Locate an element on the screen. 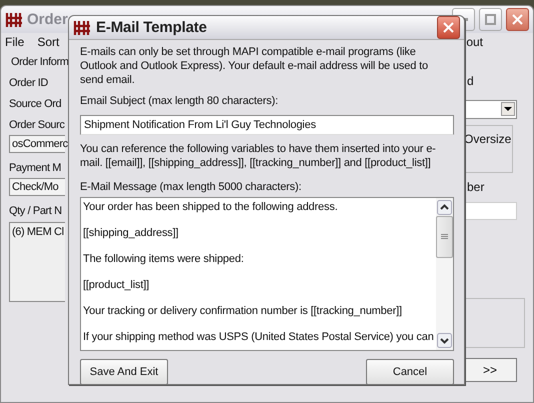 The width and height of the screenshot is (534, 403). message-line: Your tracking or delivery confirmation number is [[tracking_number]] is located at coordinates (243, 311).